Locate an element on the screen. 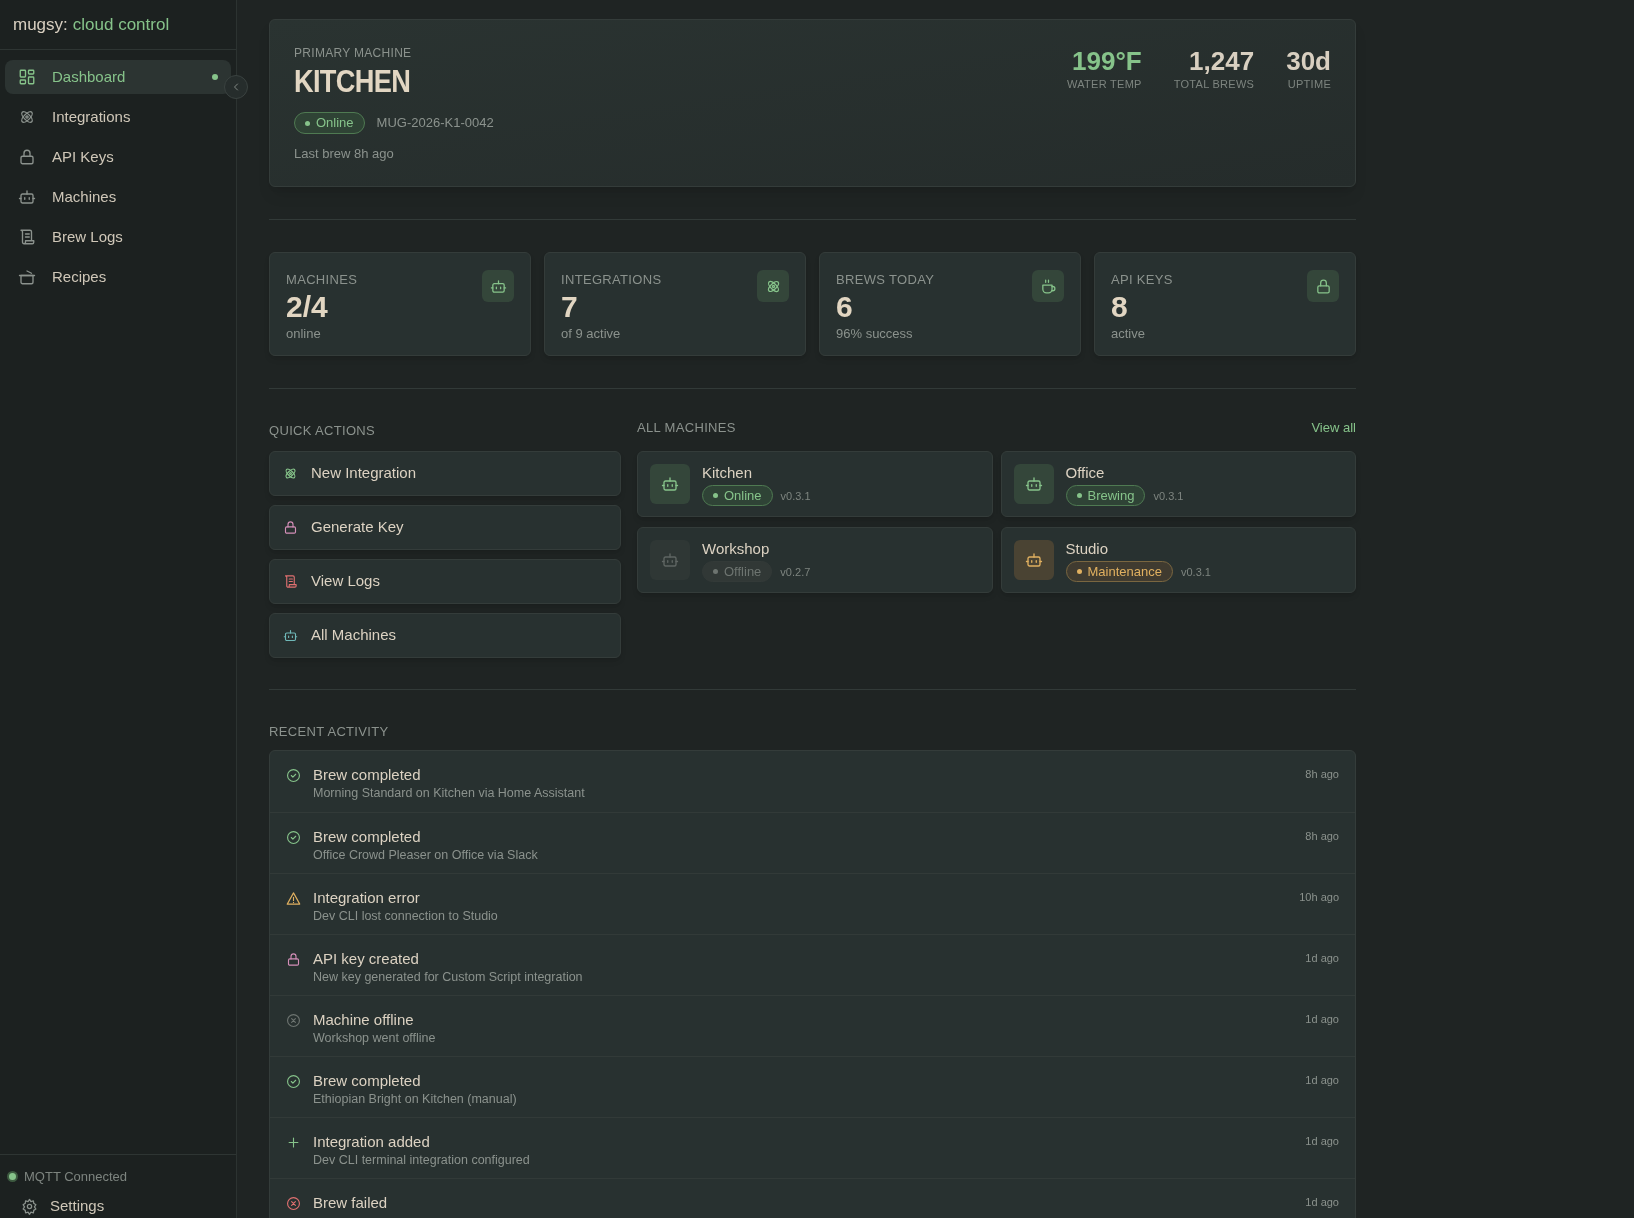 This screenshot has width=1634, height=1218. last-brew: Last brew 8h ago is located at coordinates (344, 154).